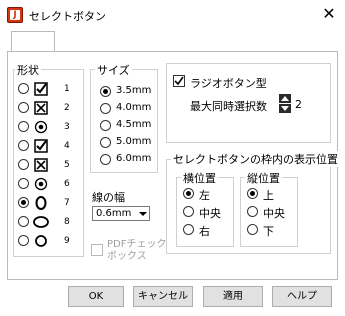  I want to click on line-width-dropdown: 0.6mm, so click(121, 213).